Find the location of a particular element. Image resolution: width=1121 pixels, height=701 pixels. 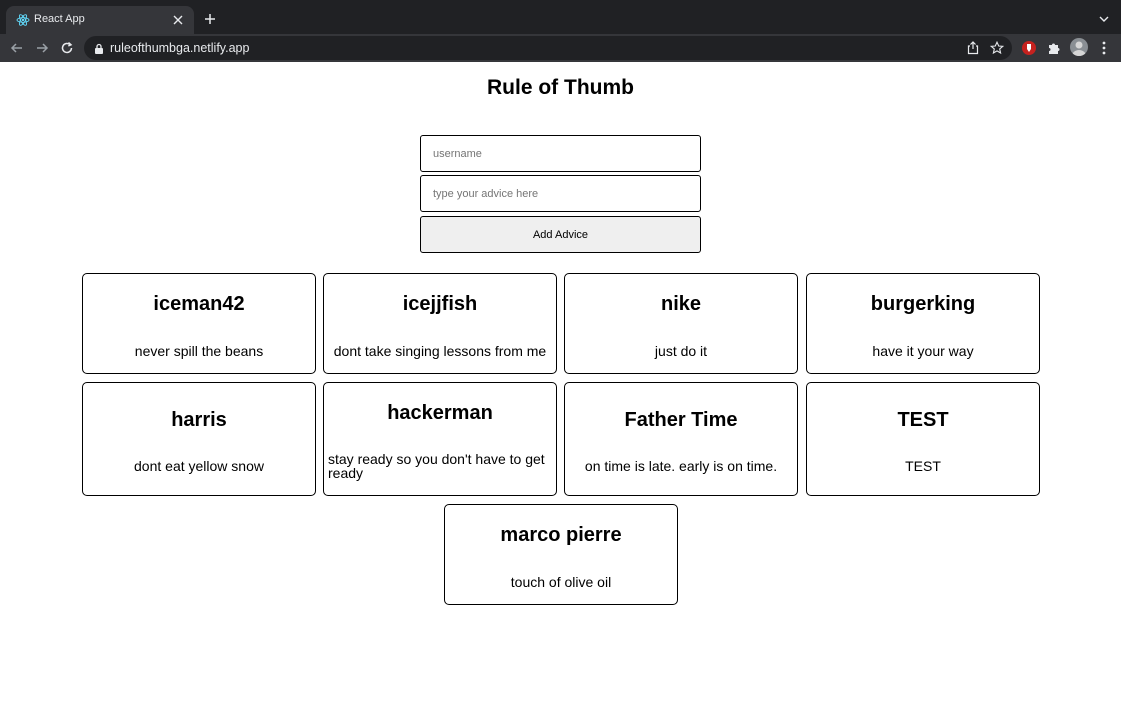

username-input is located at coordinates (560, 153).